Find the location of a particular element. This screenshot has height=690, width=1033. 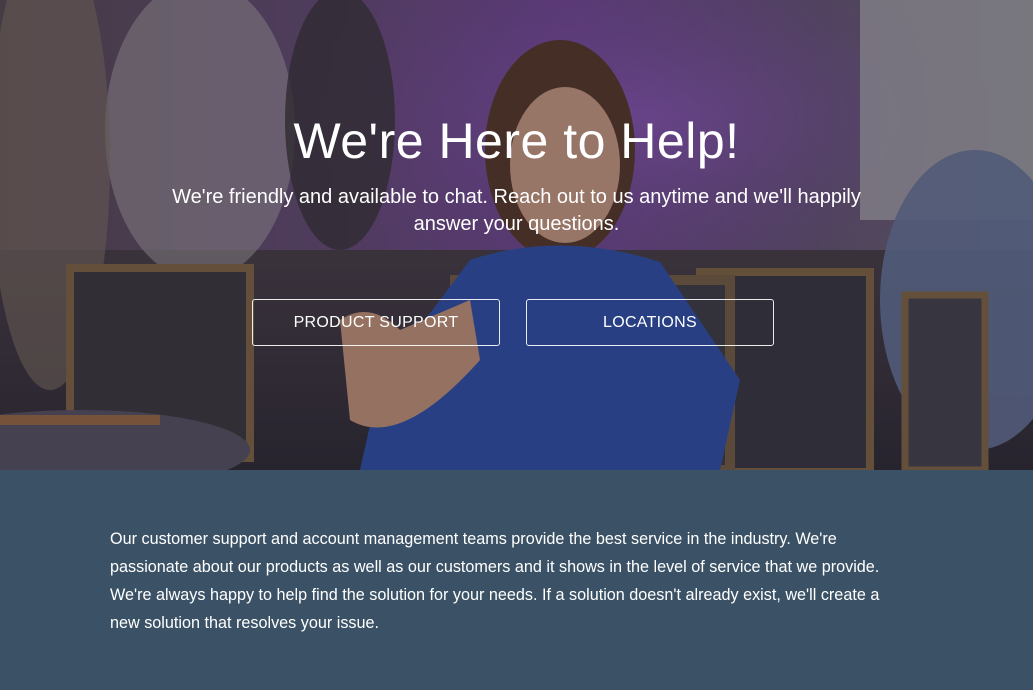

product-support-label: PRODUCT SUPPORT is located at coordinates (376, 322).